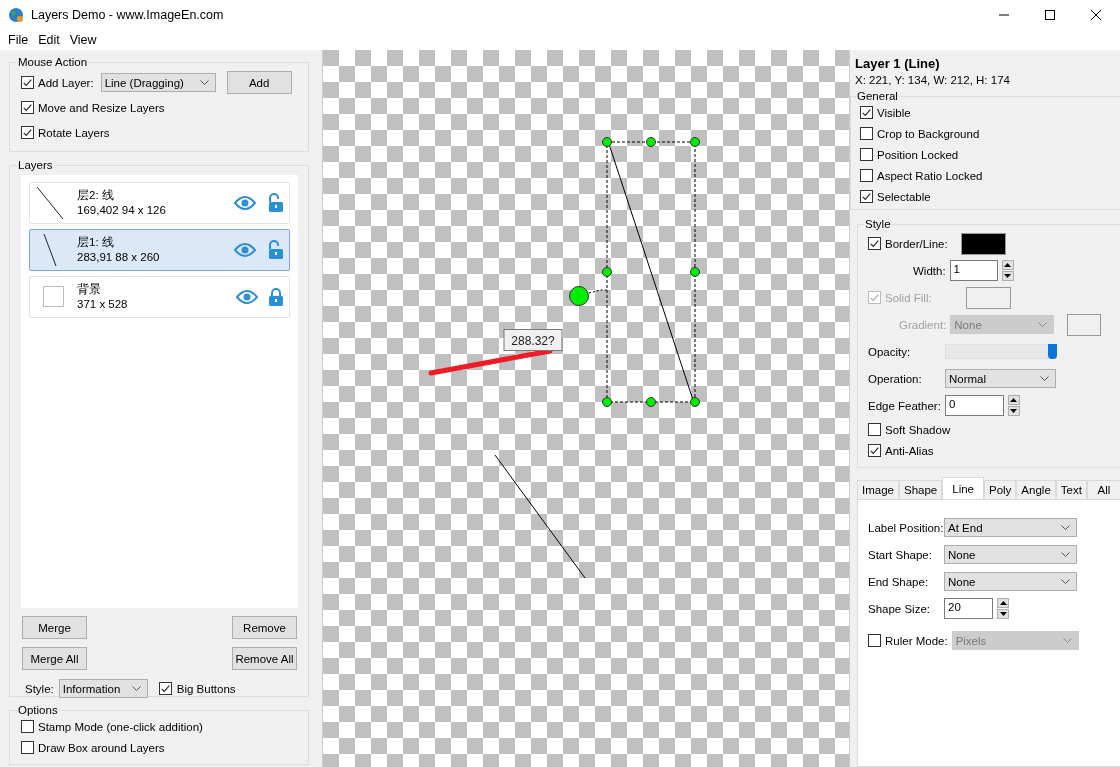 The height and width of the screenshot is (767, 1120). What do you see at coordinates (1010, 527) in the screenshot?
I see `option-dropdown: At End` at bounding box center [1010, 527].